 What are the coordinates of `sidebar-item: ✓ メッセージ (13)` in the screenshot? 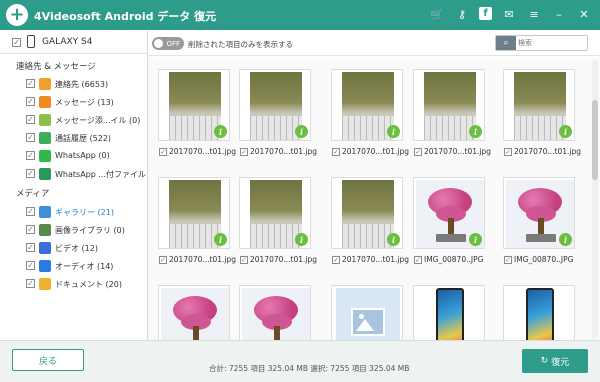 It's located at (74, 102).